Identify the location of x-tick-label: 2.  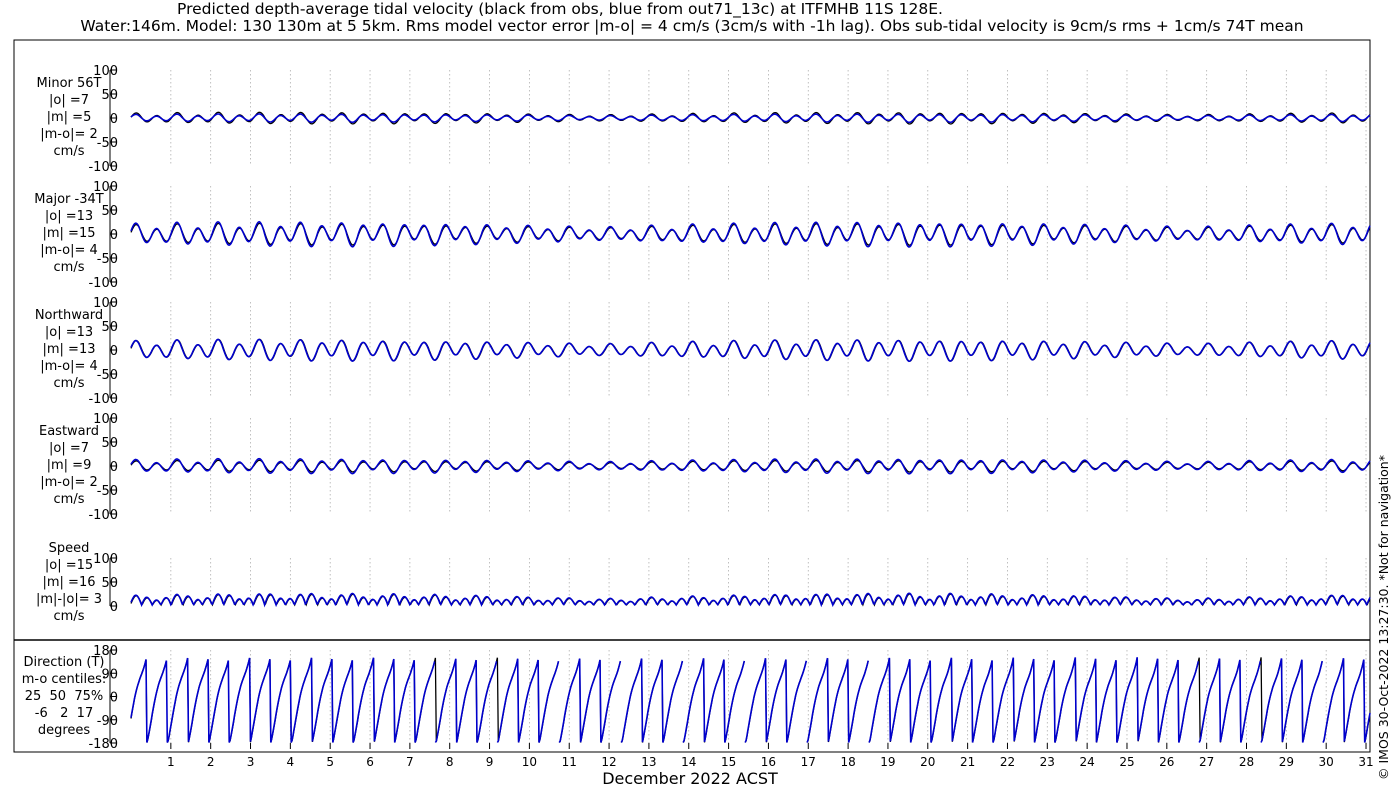
(211, 762).